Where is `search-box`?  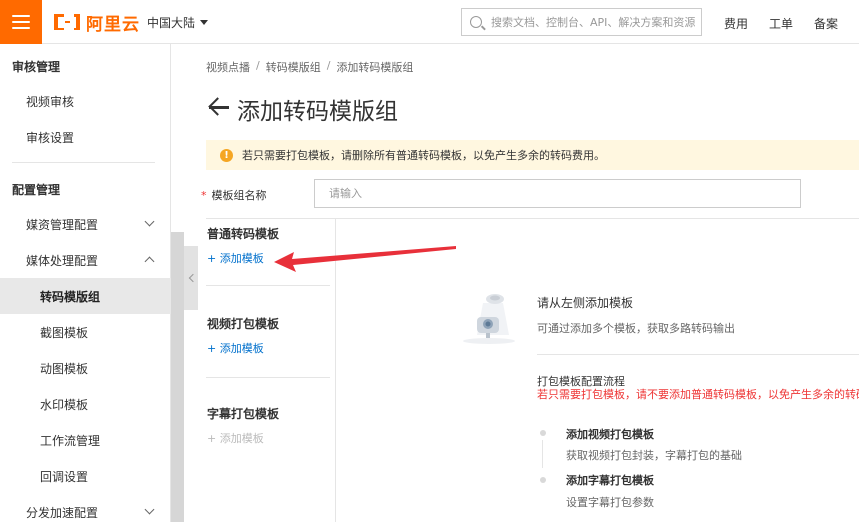 search-box is located at coordinates (581, 22).